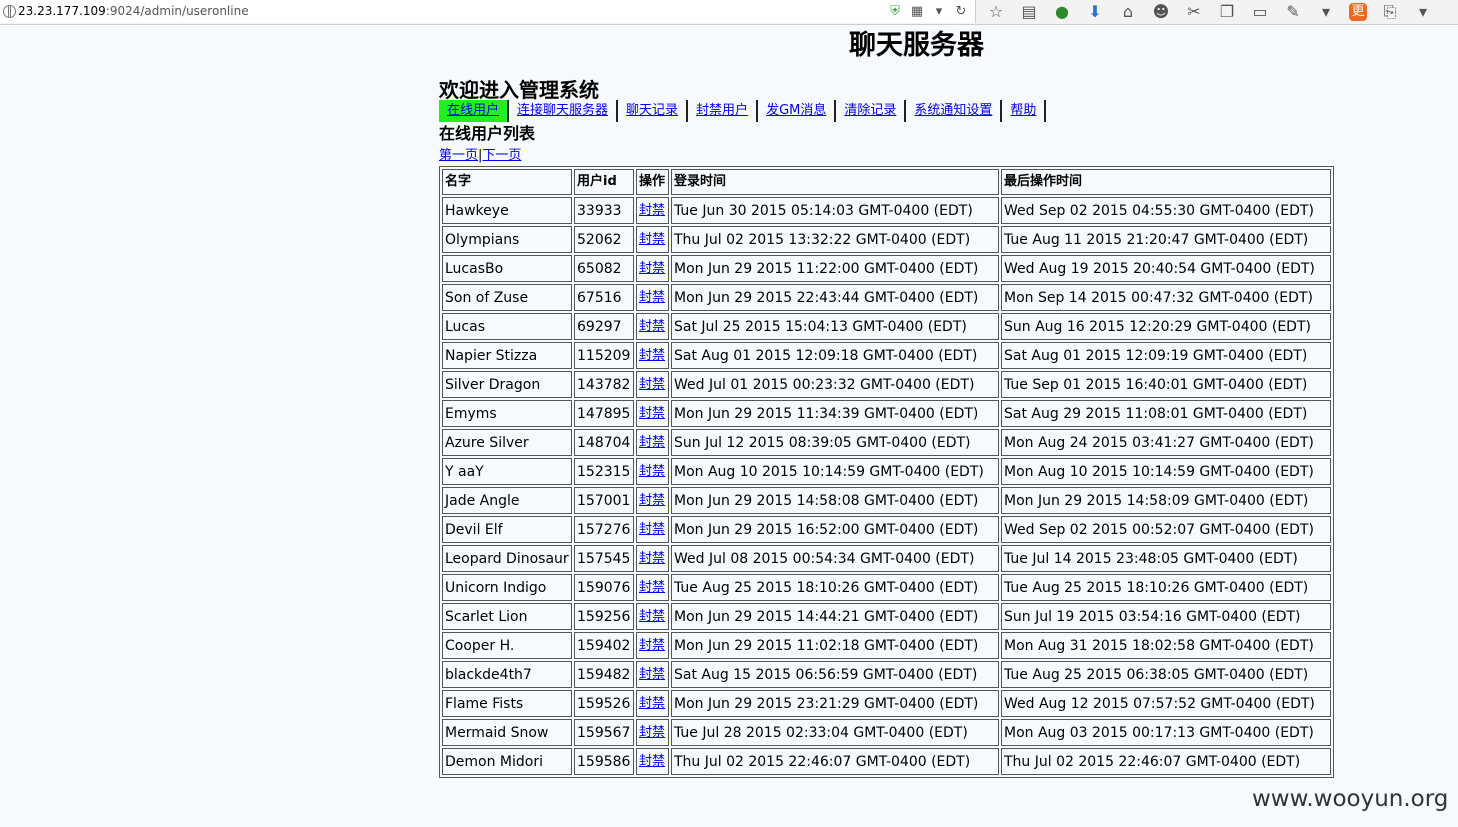  I want to click on header-action: 操作, so click(652, 182).